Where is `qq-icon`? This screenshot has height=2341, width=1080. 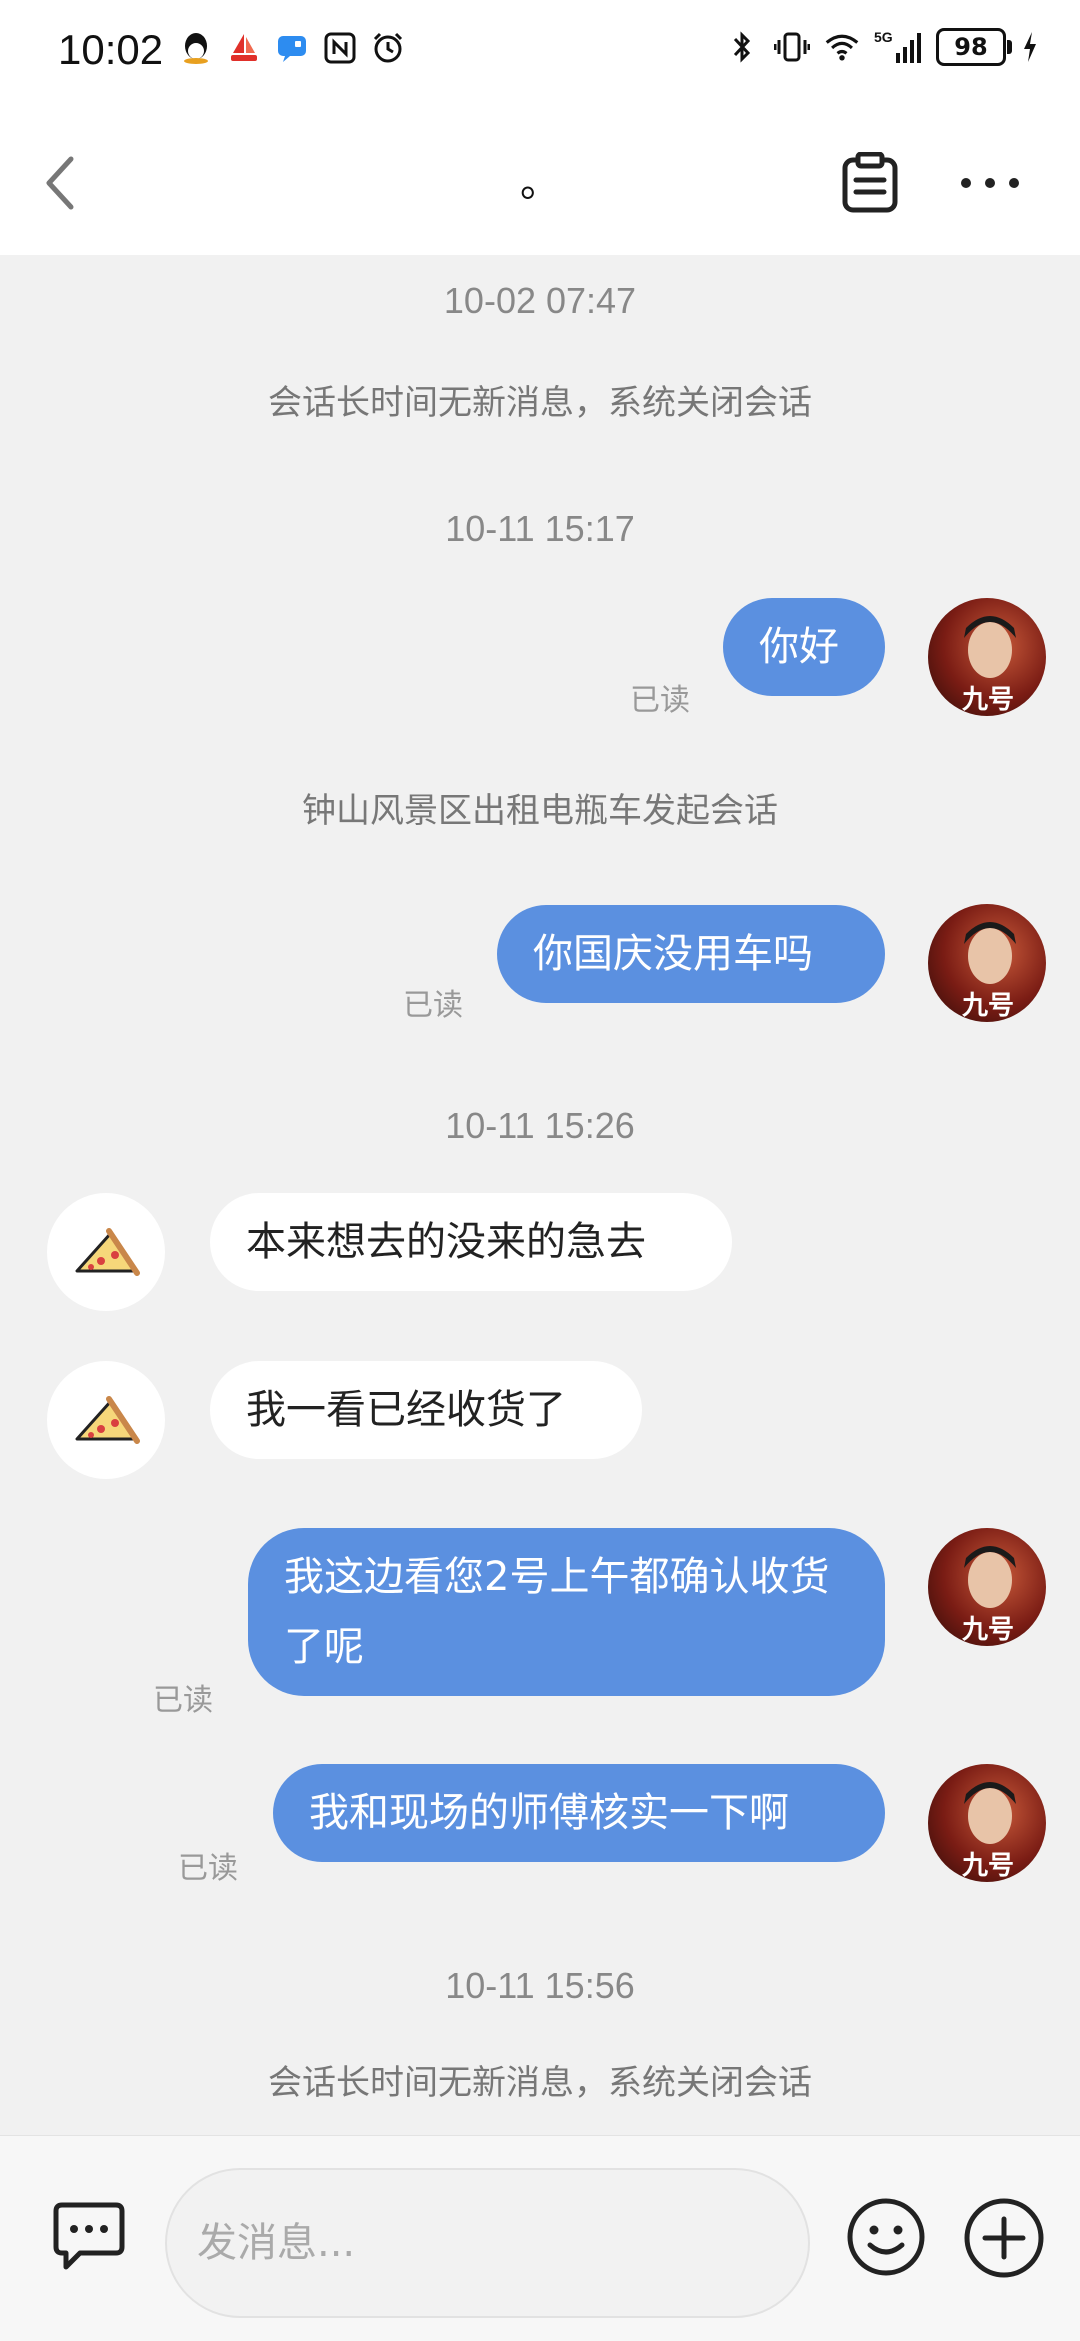 qq-icon is located at coordinates (196, 48).